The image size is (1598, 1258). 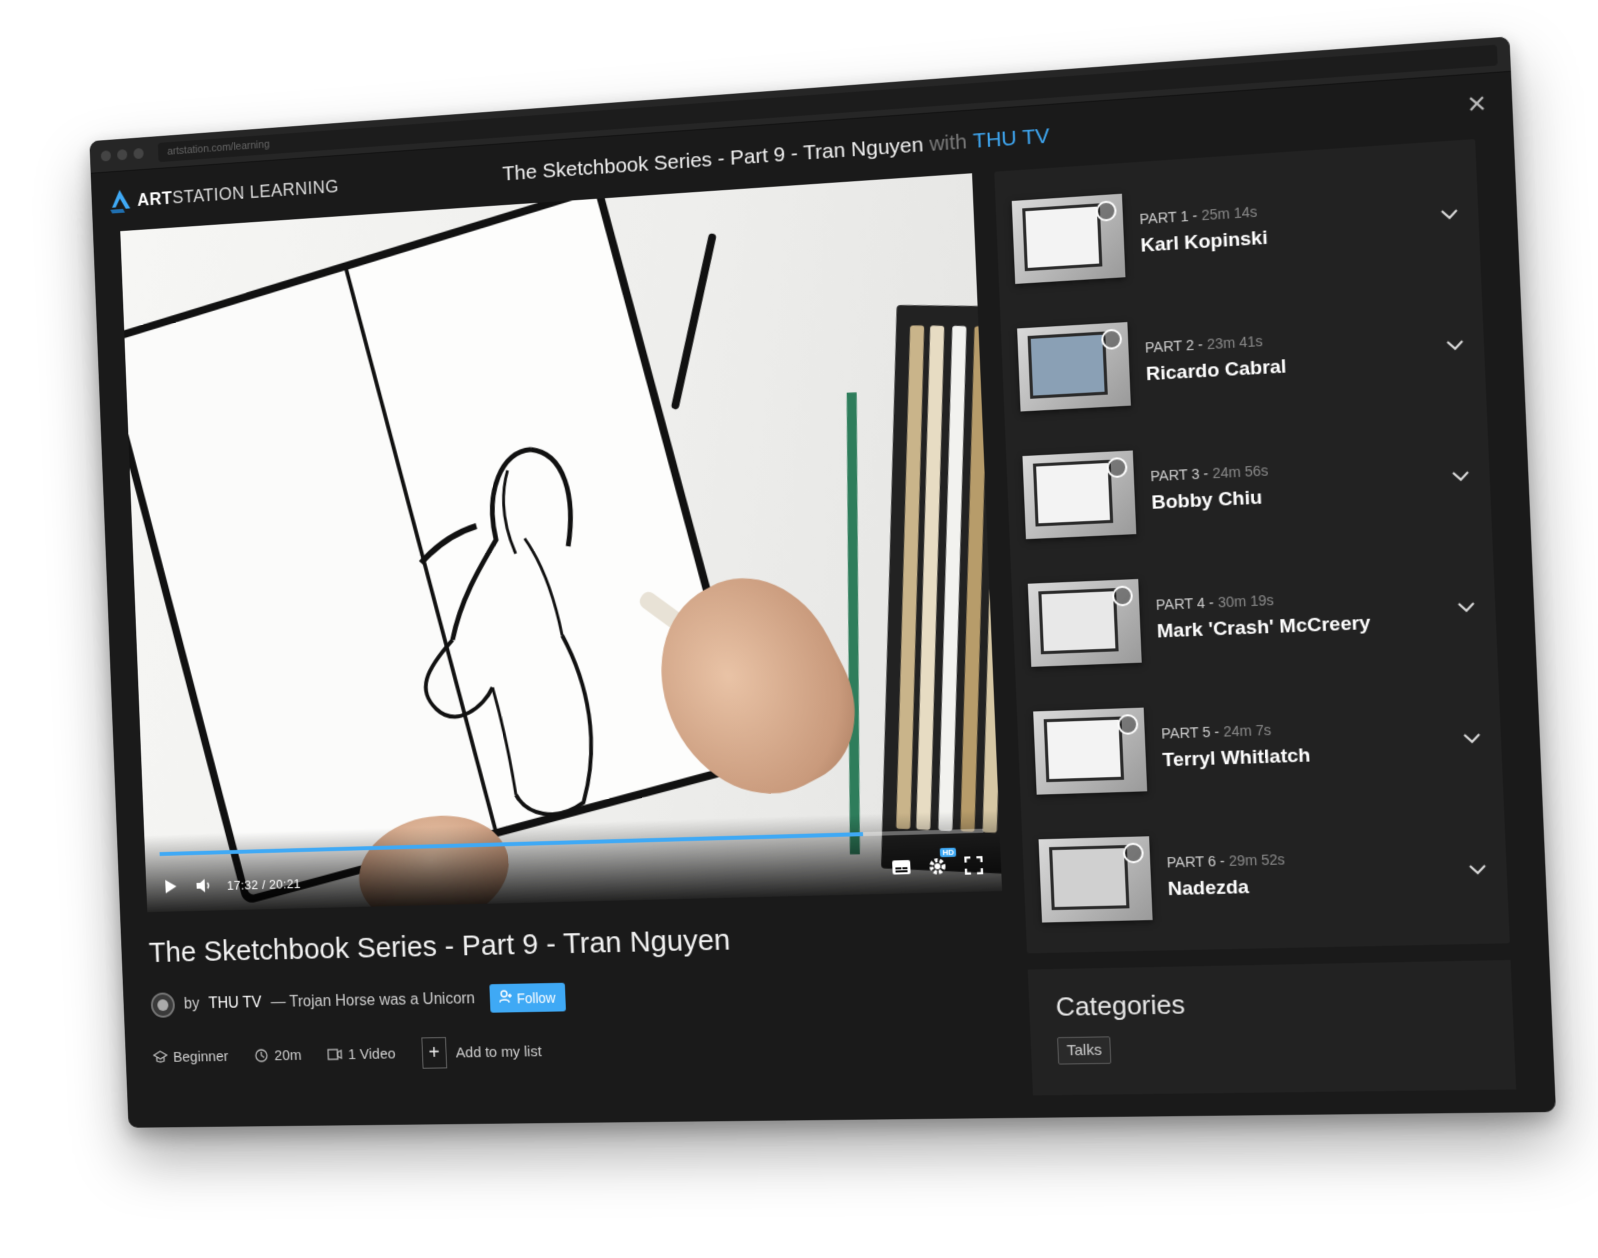 I want to click on playlist-item: PART 6 - 29m 52s Nadezda, so click(x=1265, y=874).